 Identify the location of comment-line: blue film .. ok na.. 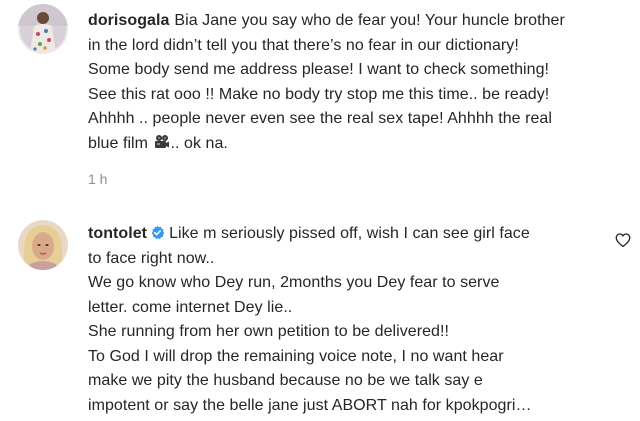
(158, 143).